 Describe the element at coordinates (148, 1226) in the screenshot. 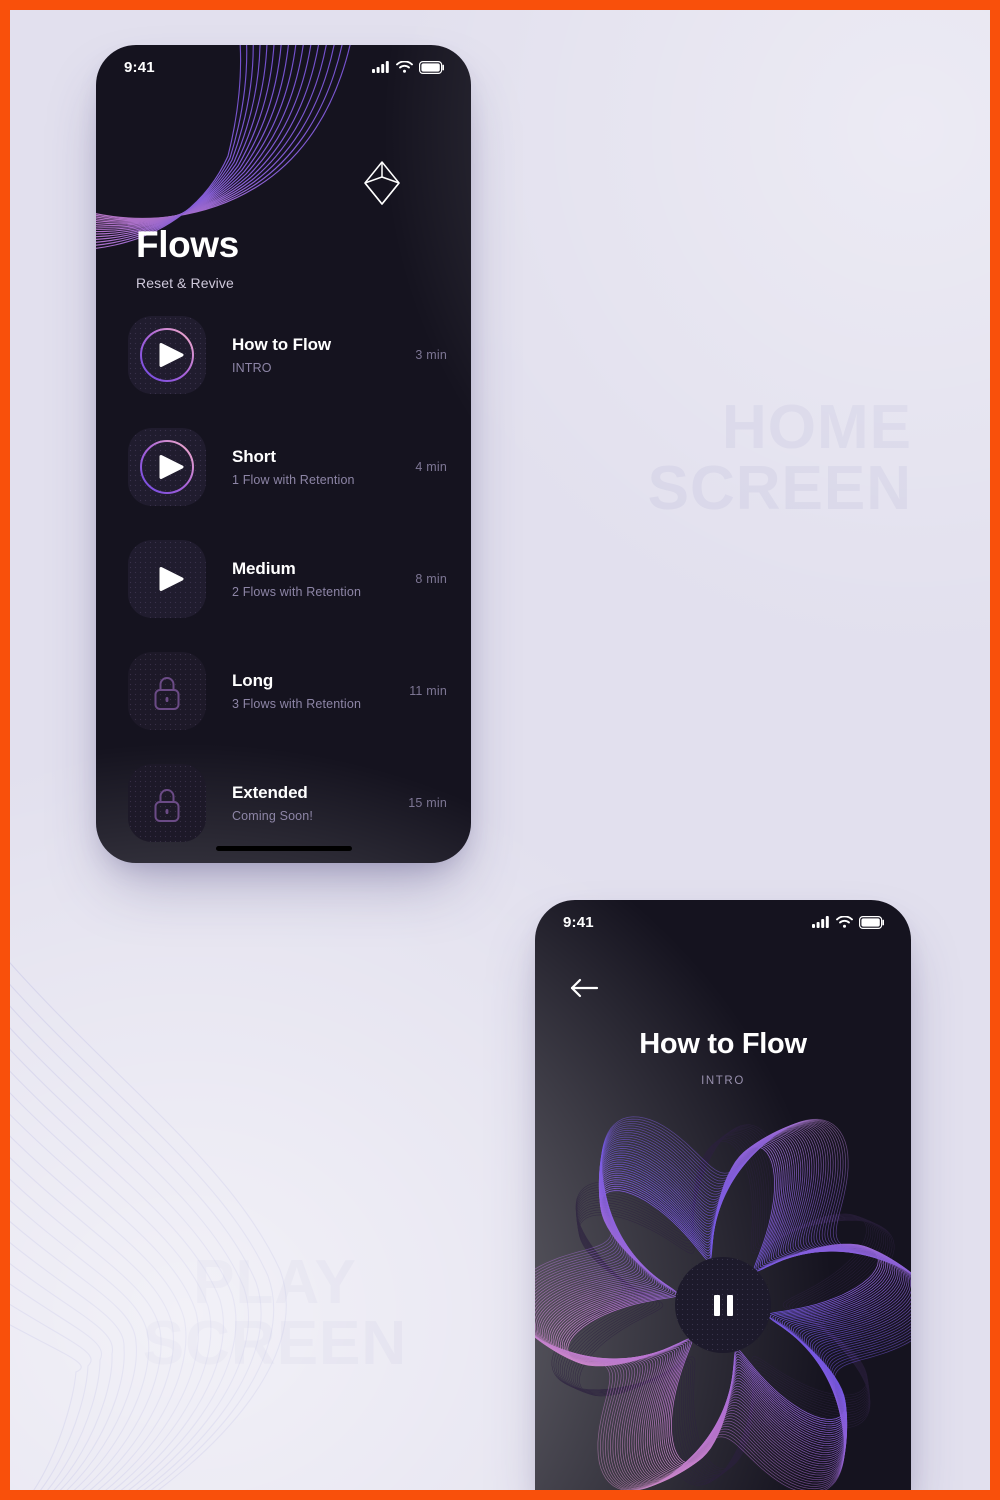

I see `background-wave-decoration` at that location.